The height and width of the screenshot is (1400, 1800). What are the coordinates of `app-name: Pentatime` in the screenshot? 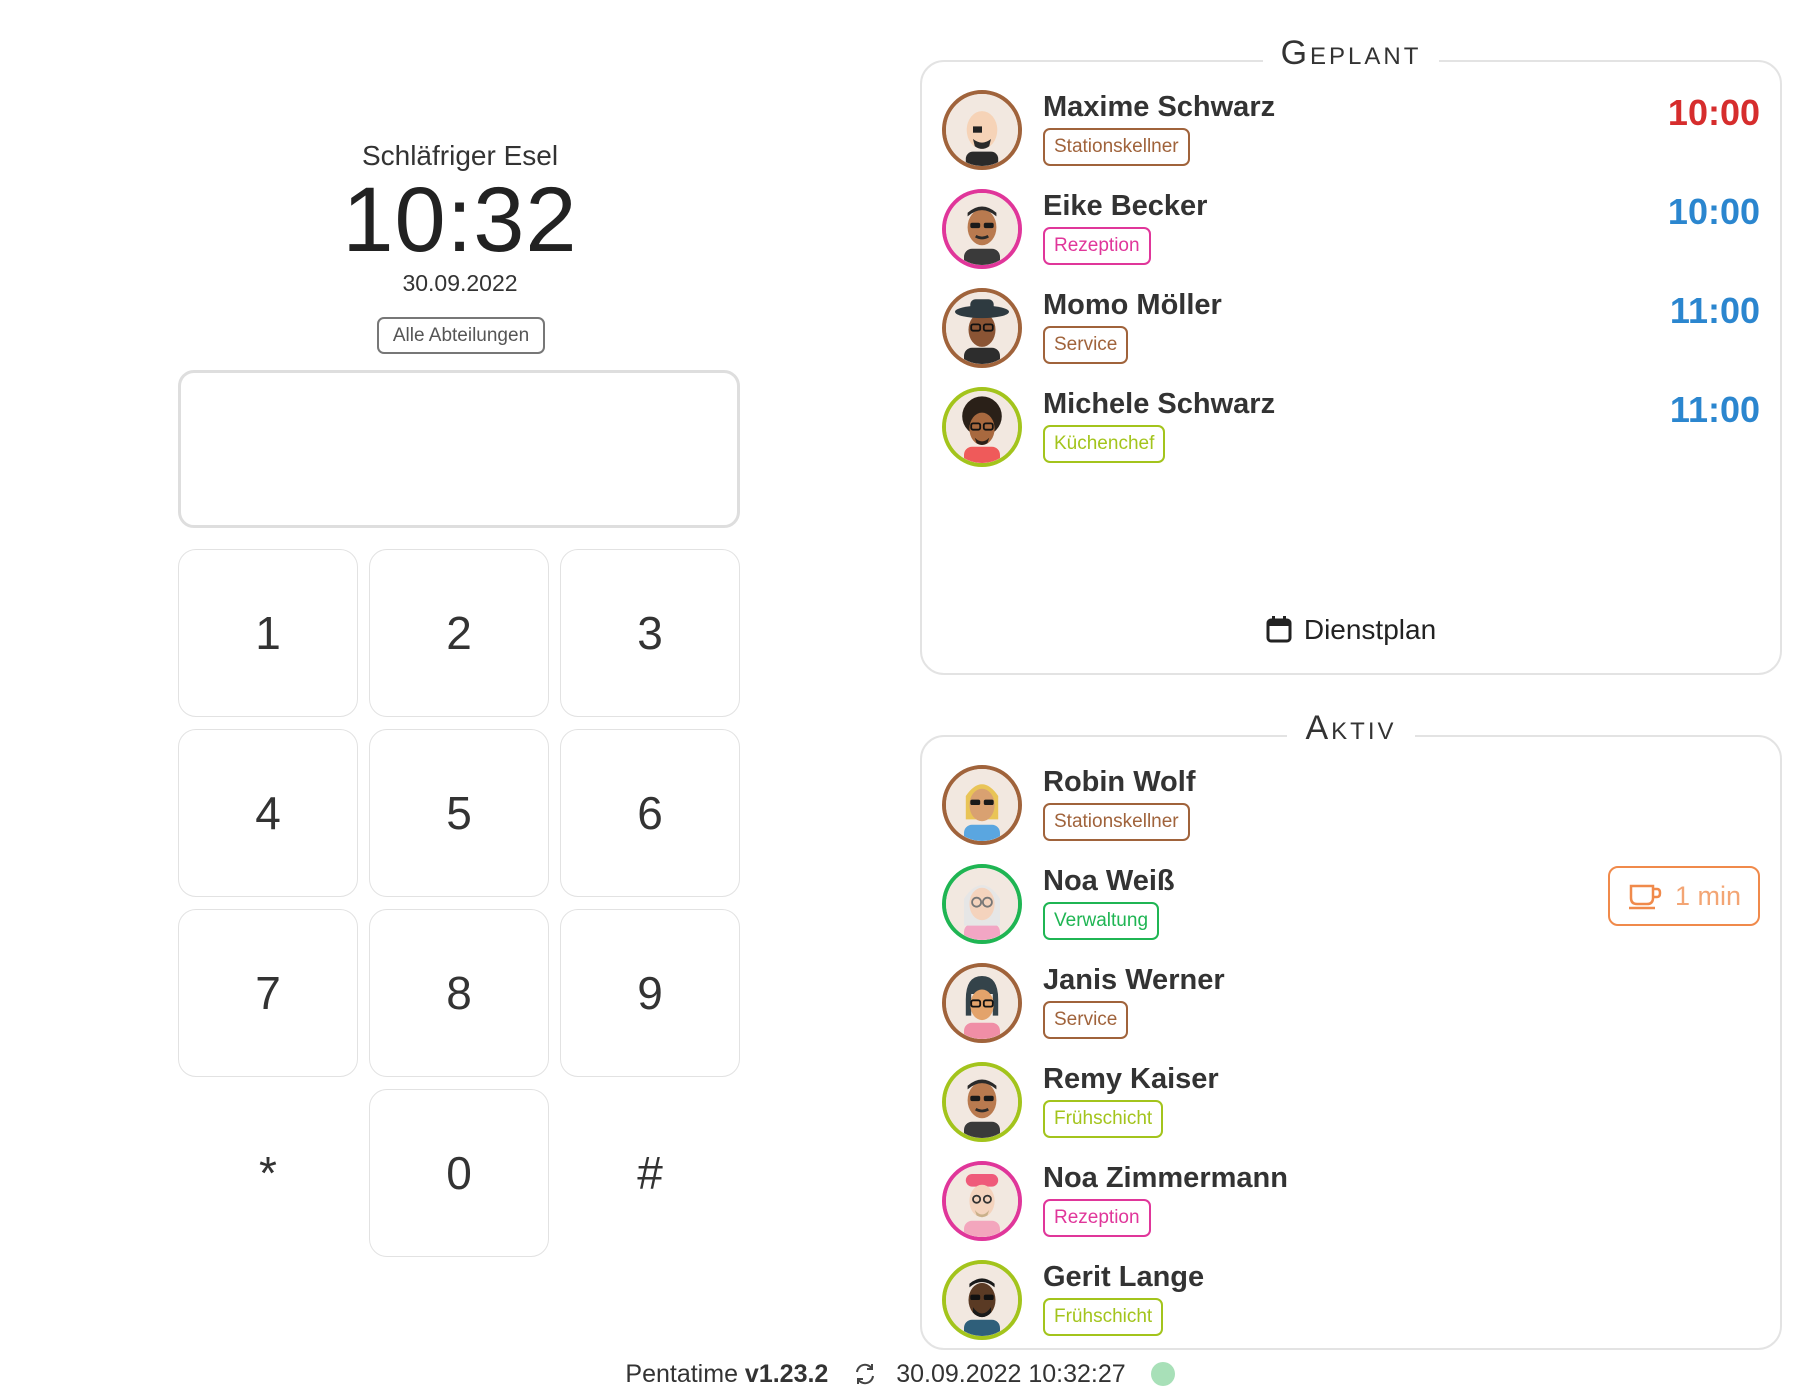 It's located at (681, 1374).